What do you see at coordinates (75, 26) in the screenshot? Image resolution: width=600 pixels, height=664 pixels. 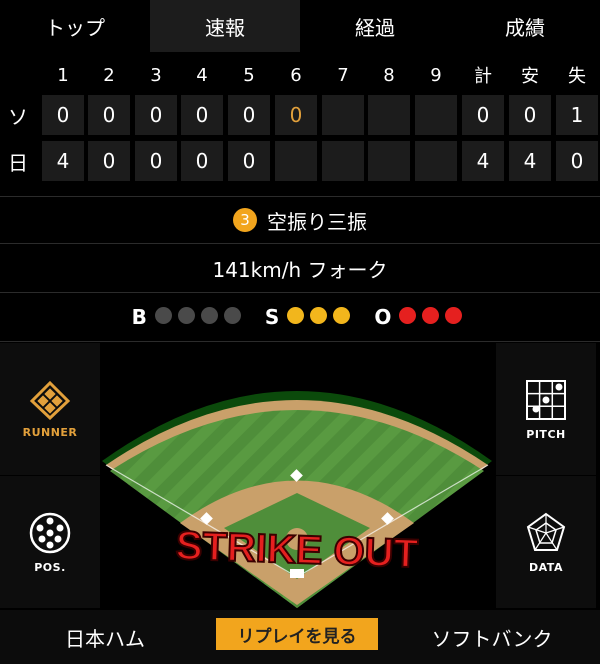 I see `tab-top: トップ` at bounding box center [75, 26].